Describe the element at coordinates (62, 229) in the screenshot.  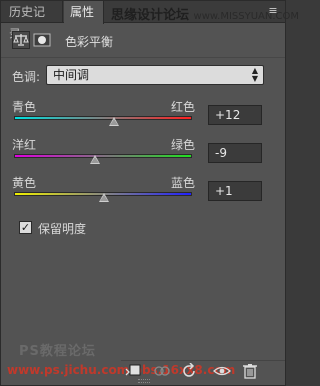
I see `preserve-luminosity-label: 保留明度` at that location.